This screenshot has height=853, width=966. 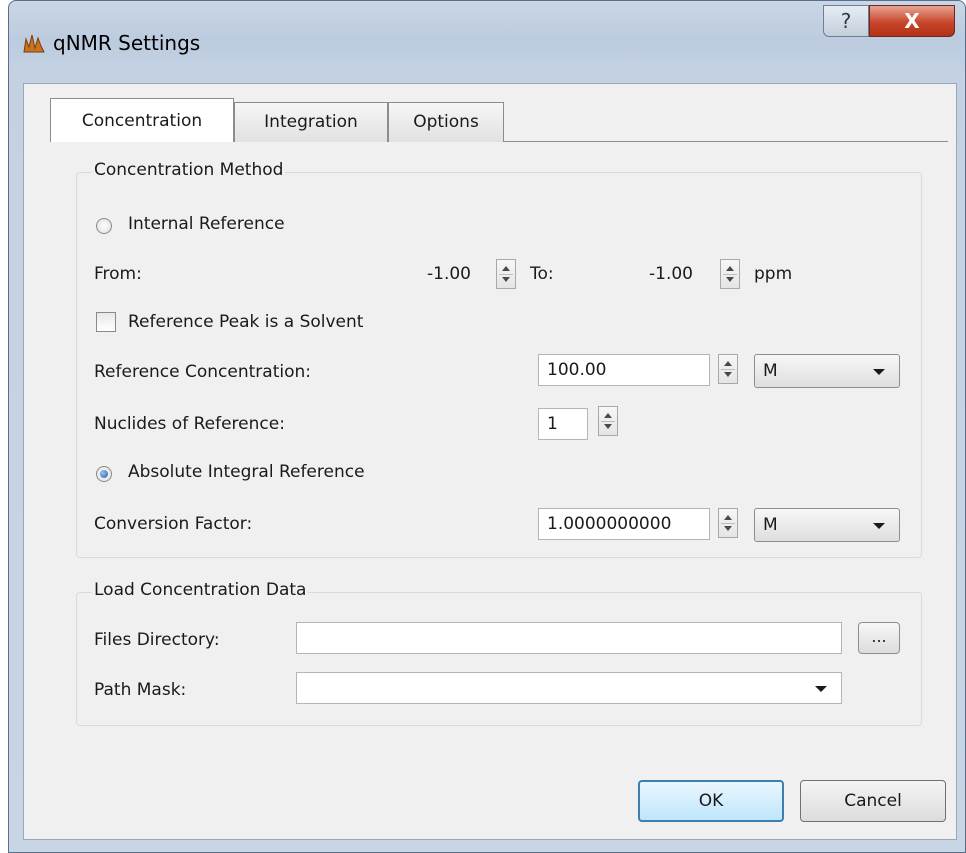 I want to click on conversion-unit-select: M, so click(x=827, y=525).